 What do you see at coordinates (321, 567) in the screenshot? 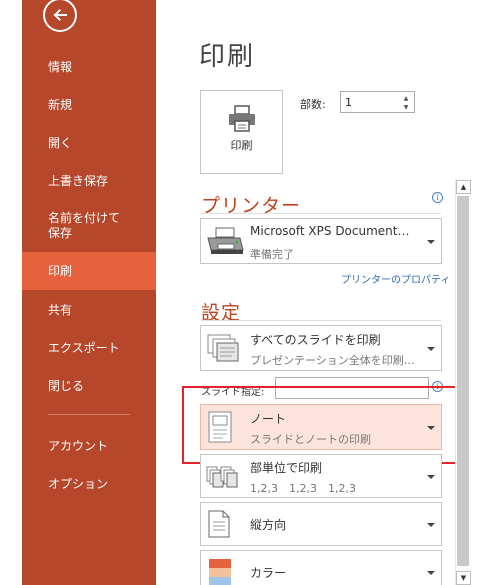
I see `color-dropdown: カラー` at bounding box center [321, 567].